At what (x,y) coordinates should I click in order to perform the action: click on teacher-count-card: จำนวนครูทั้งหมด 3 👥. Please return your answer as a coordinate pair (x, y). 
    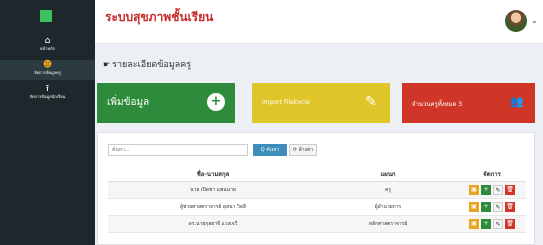
    Looking at the image, I should click on (468, 103).